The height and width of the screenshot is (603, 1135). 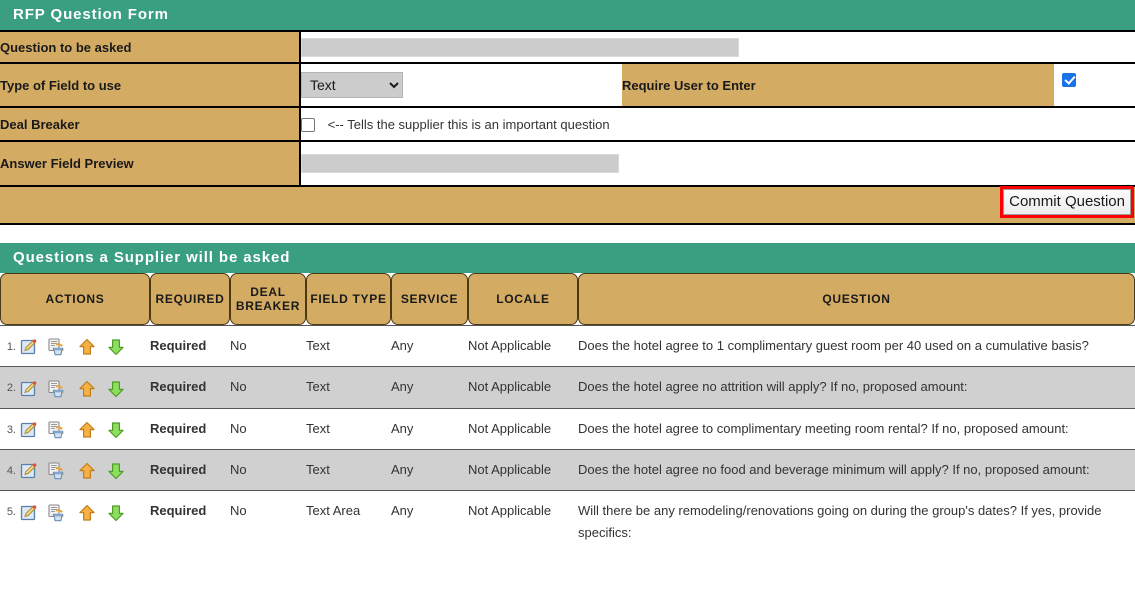 What do you see at coordinates (567, 205) in the screenshot?
I see `commit-bar: Commit Question` at bounding box center [567, 205].